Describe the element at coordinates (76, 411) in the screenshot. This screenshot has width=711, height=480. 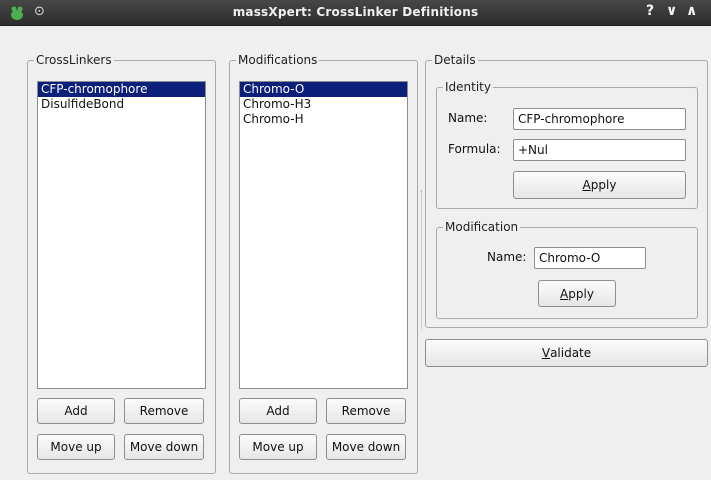
I see `crosslinker-add-button: Add` at that location.